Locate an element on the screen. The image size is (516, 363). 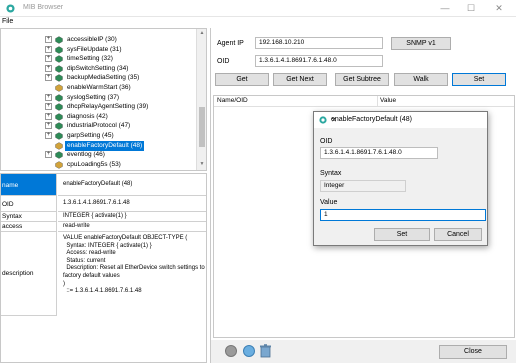
prop-access-value-cell: read-write is located at coordinates (132, 227).